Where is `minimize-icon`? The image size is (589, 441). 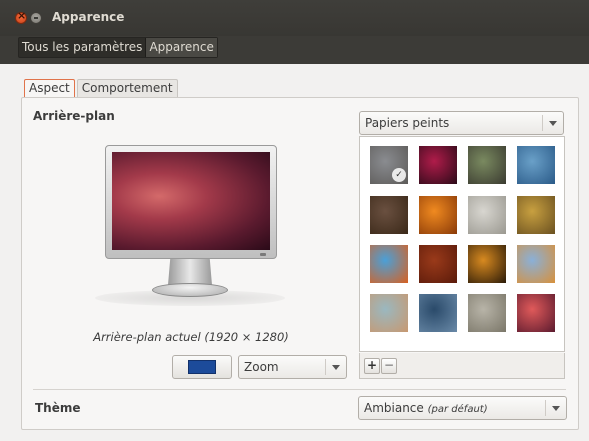
minimize-icon is located at coordinates (36, 18).